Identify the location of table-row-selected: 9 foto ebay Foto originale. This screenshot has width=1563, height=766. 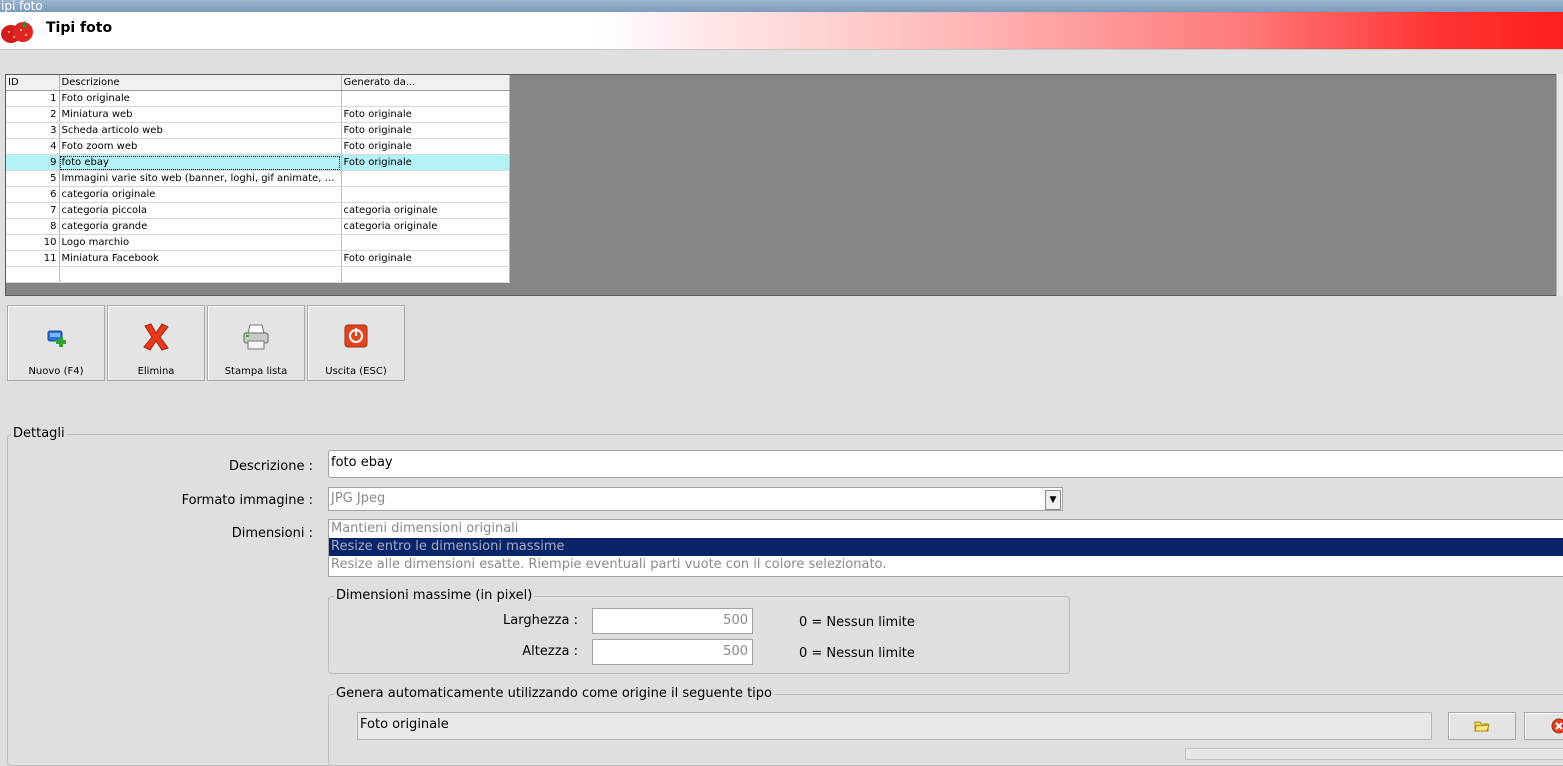
(258, 162).